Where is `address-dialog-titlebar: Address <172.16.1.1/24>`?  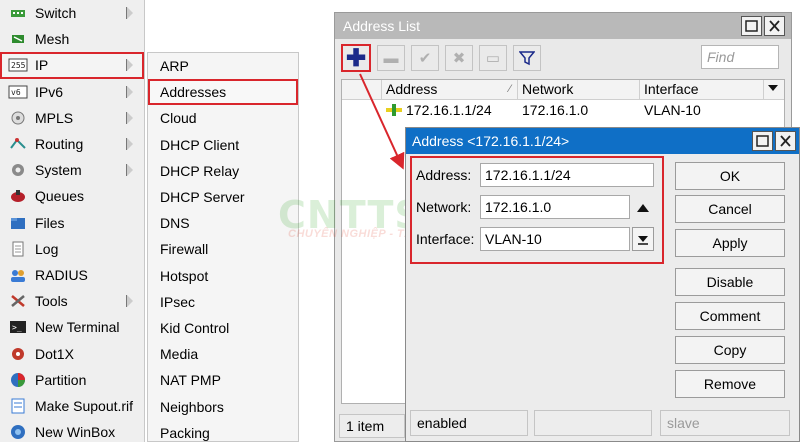 address-dialog-titlebar: Address <172.16.1.1/24> is located at coordinates (602, 141).